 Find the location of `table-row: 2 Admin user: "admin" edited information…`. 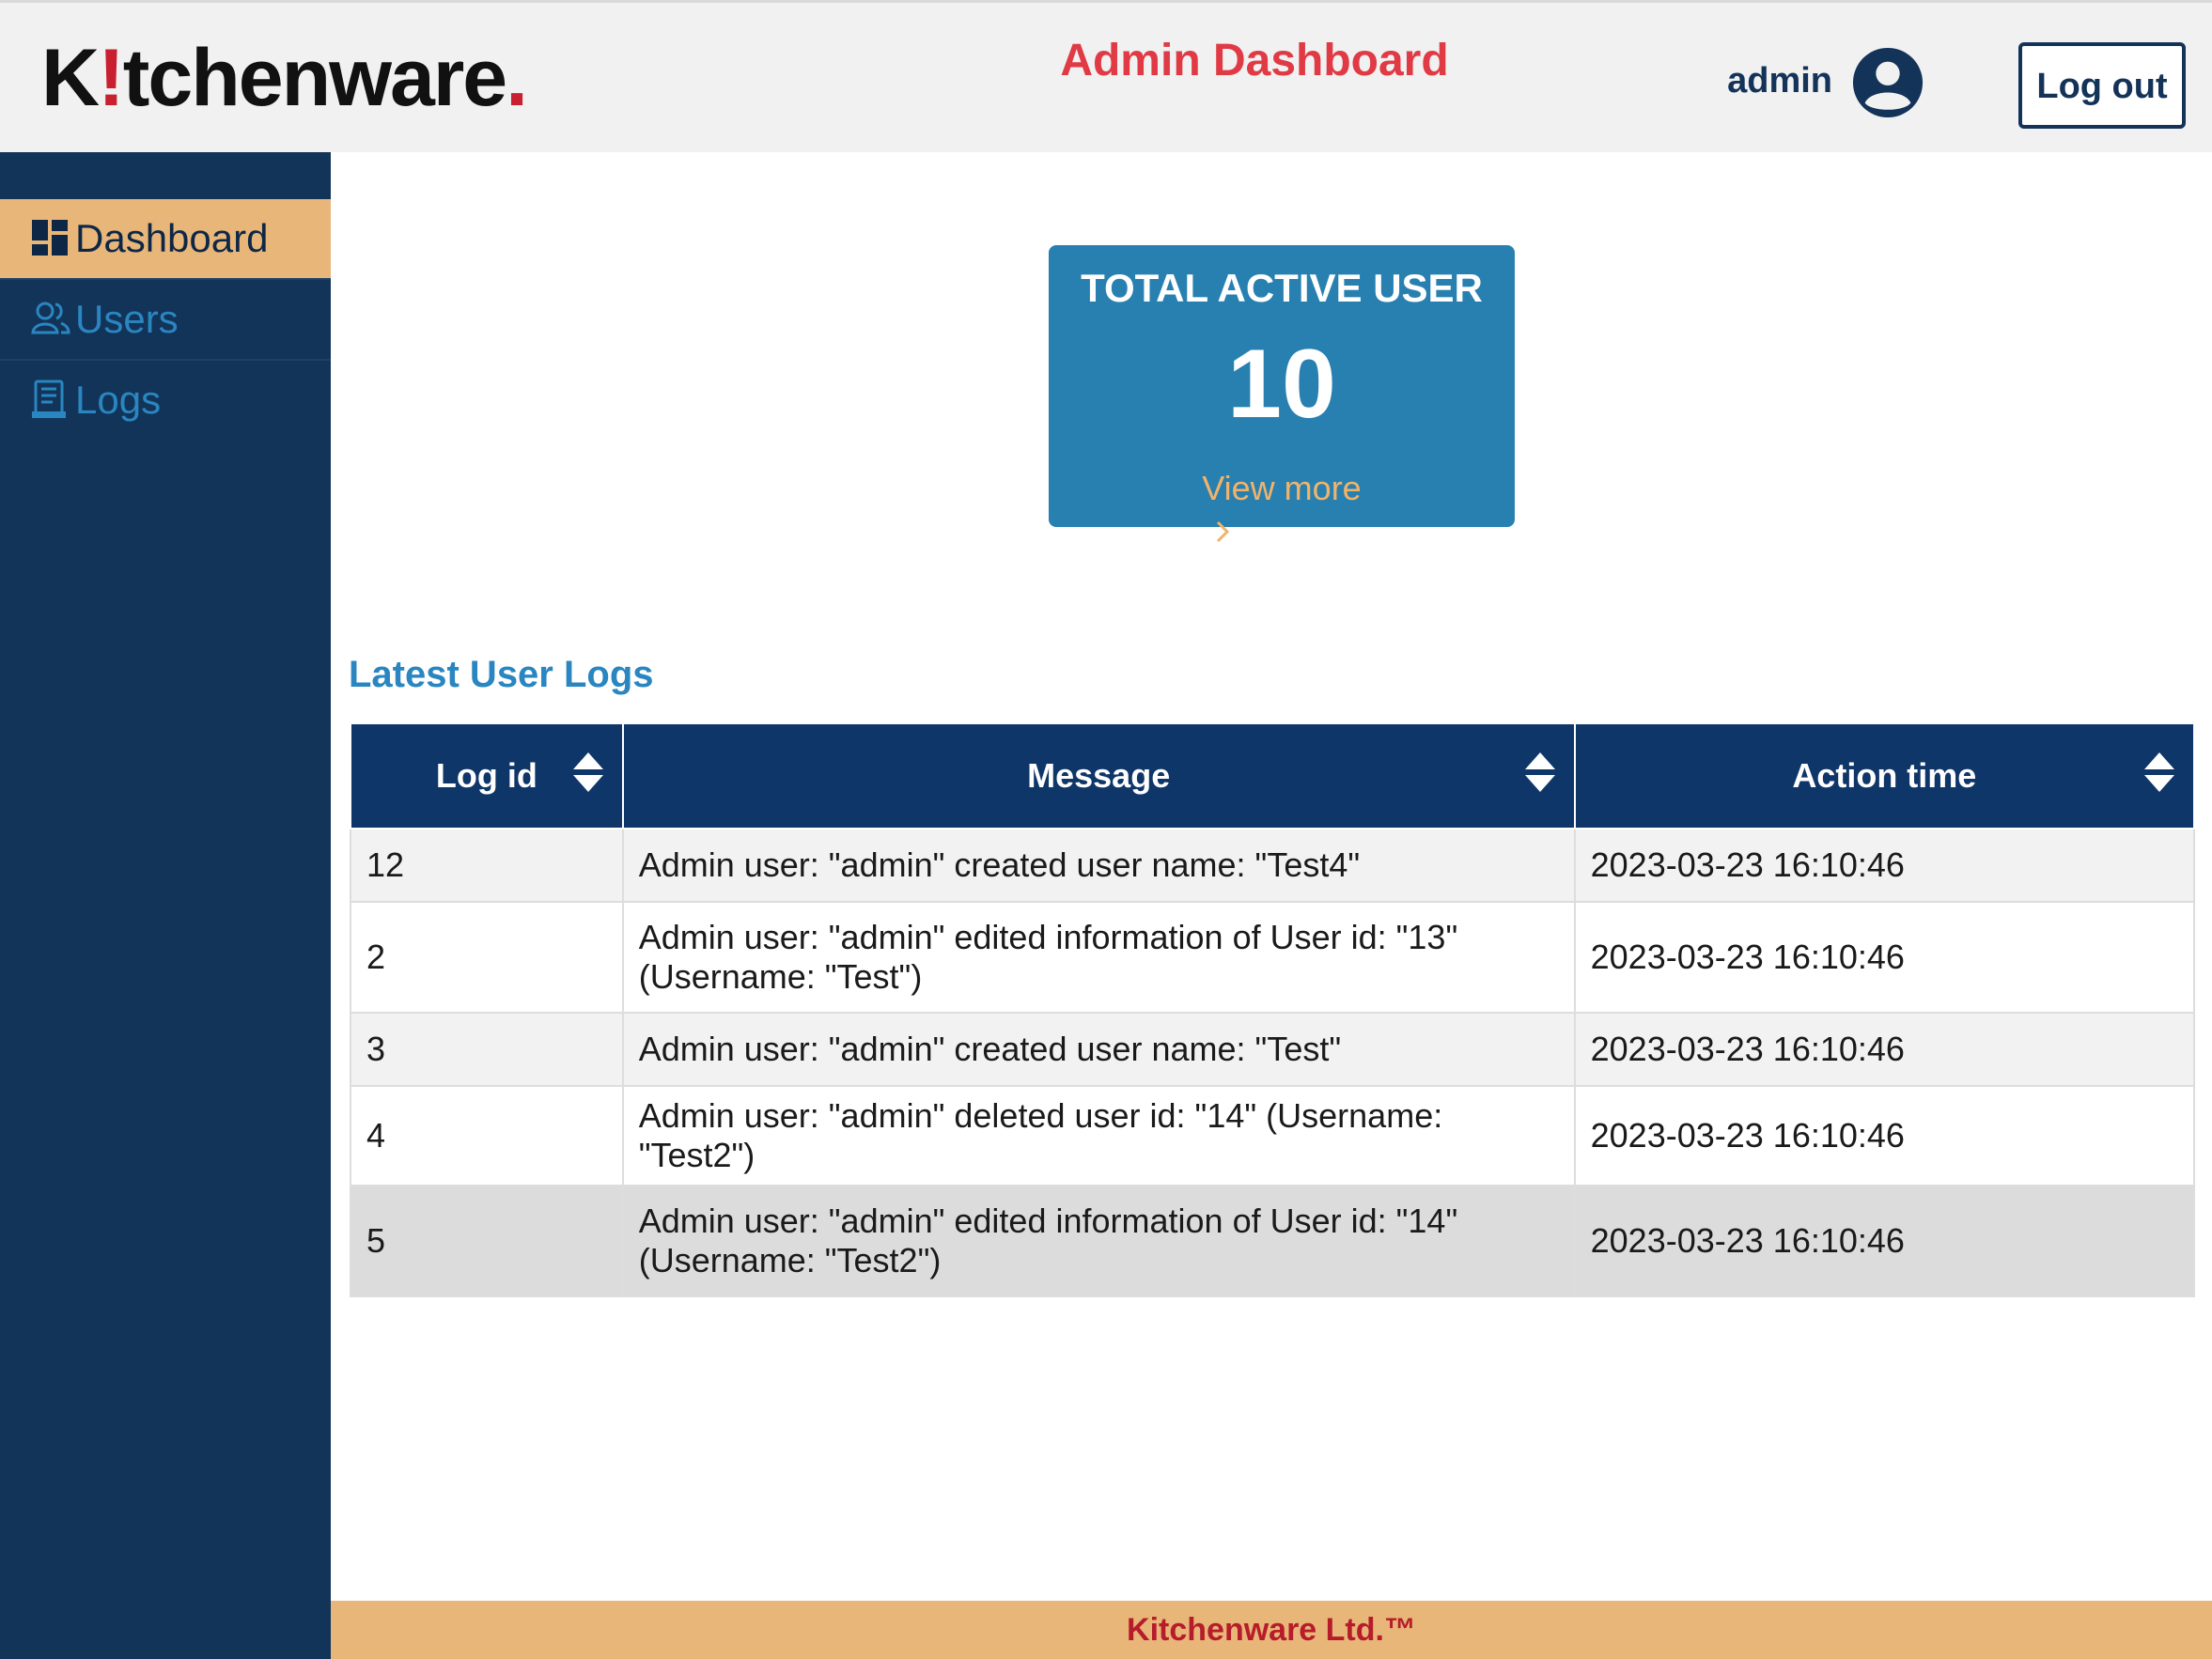

table-row: 2 Admin user: "admin" edited information… is located at coordinates (1273, 957).